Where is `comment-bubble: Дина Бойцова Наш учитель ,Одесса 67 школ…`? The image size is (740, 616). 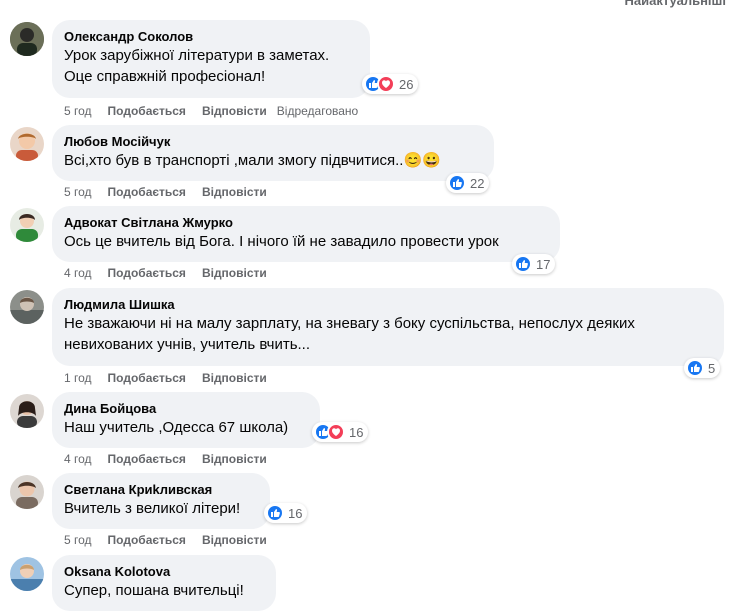 comment-bubble: Дина Бойцова Наш учитель ,Одесса 67 школ… is located at coordinates (186, 420).